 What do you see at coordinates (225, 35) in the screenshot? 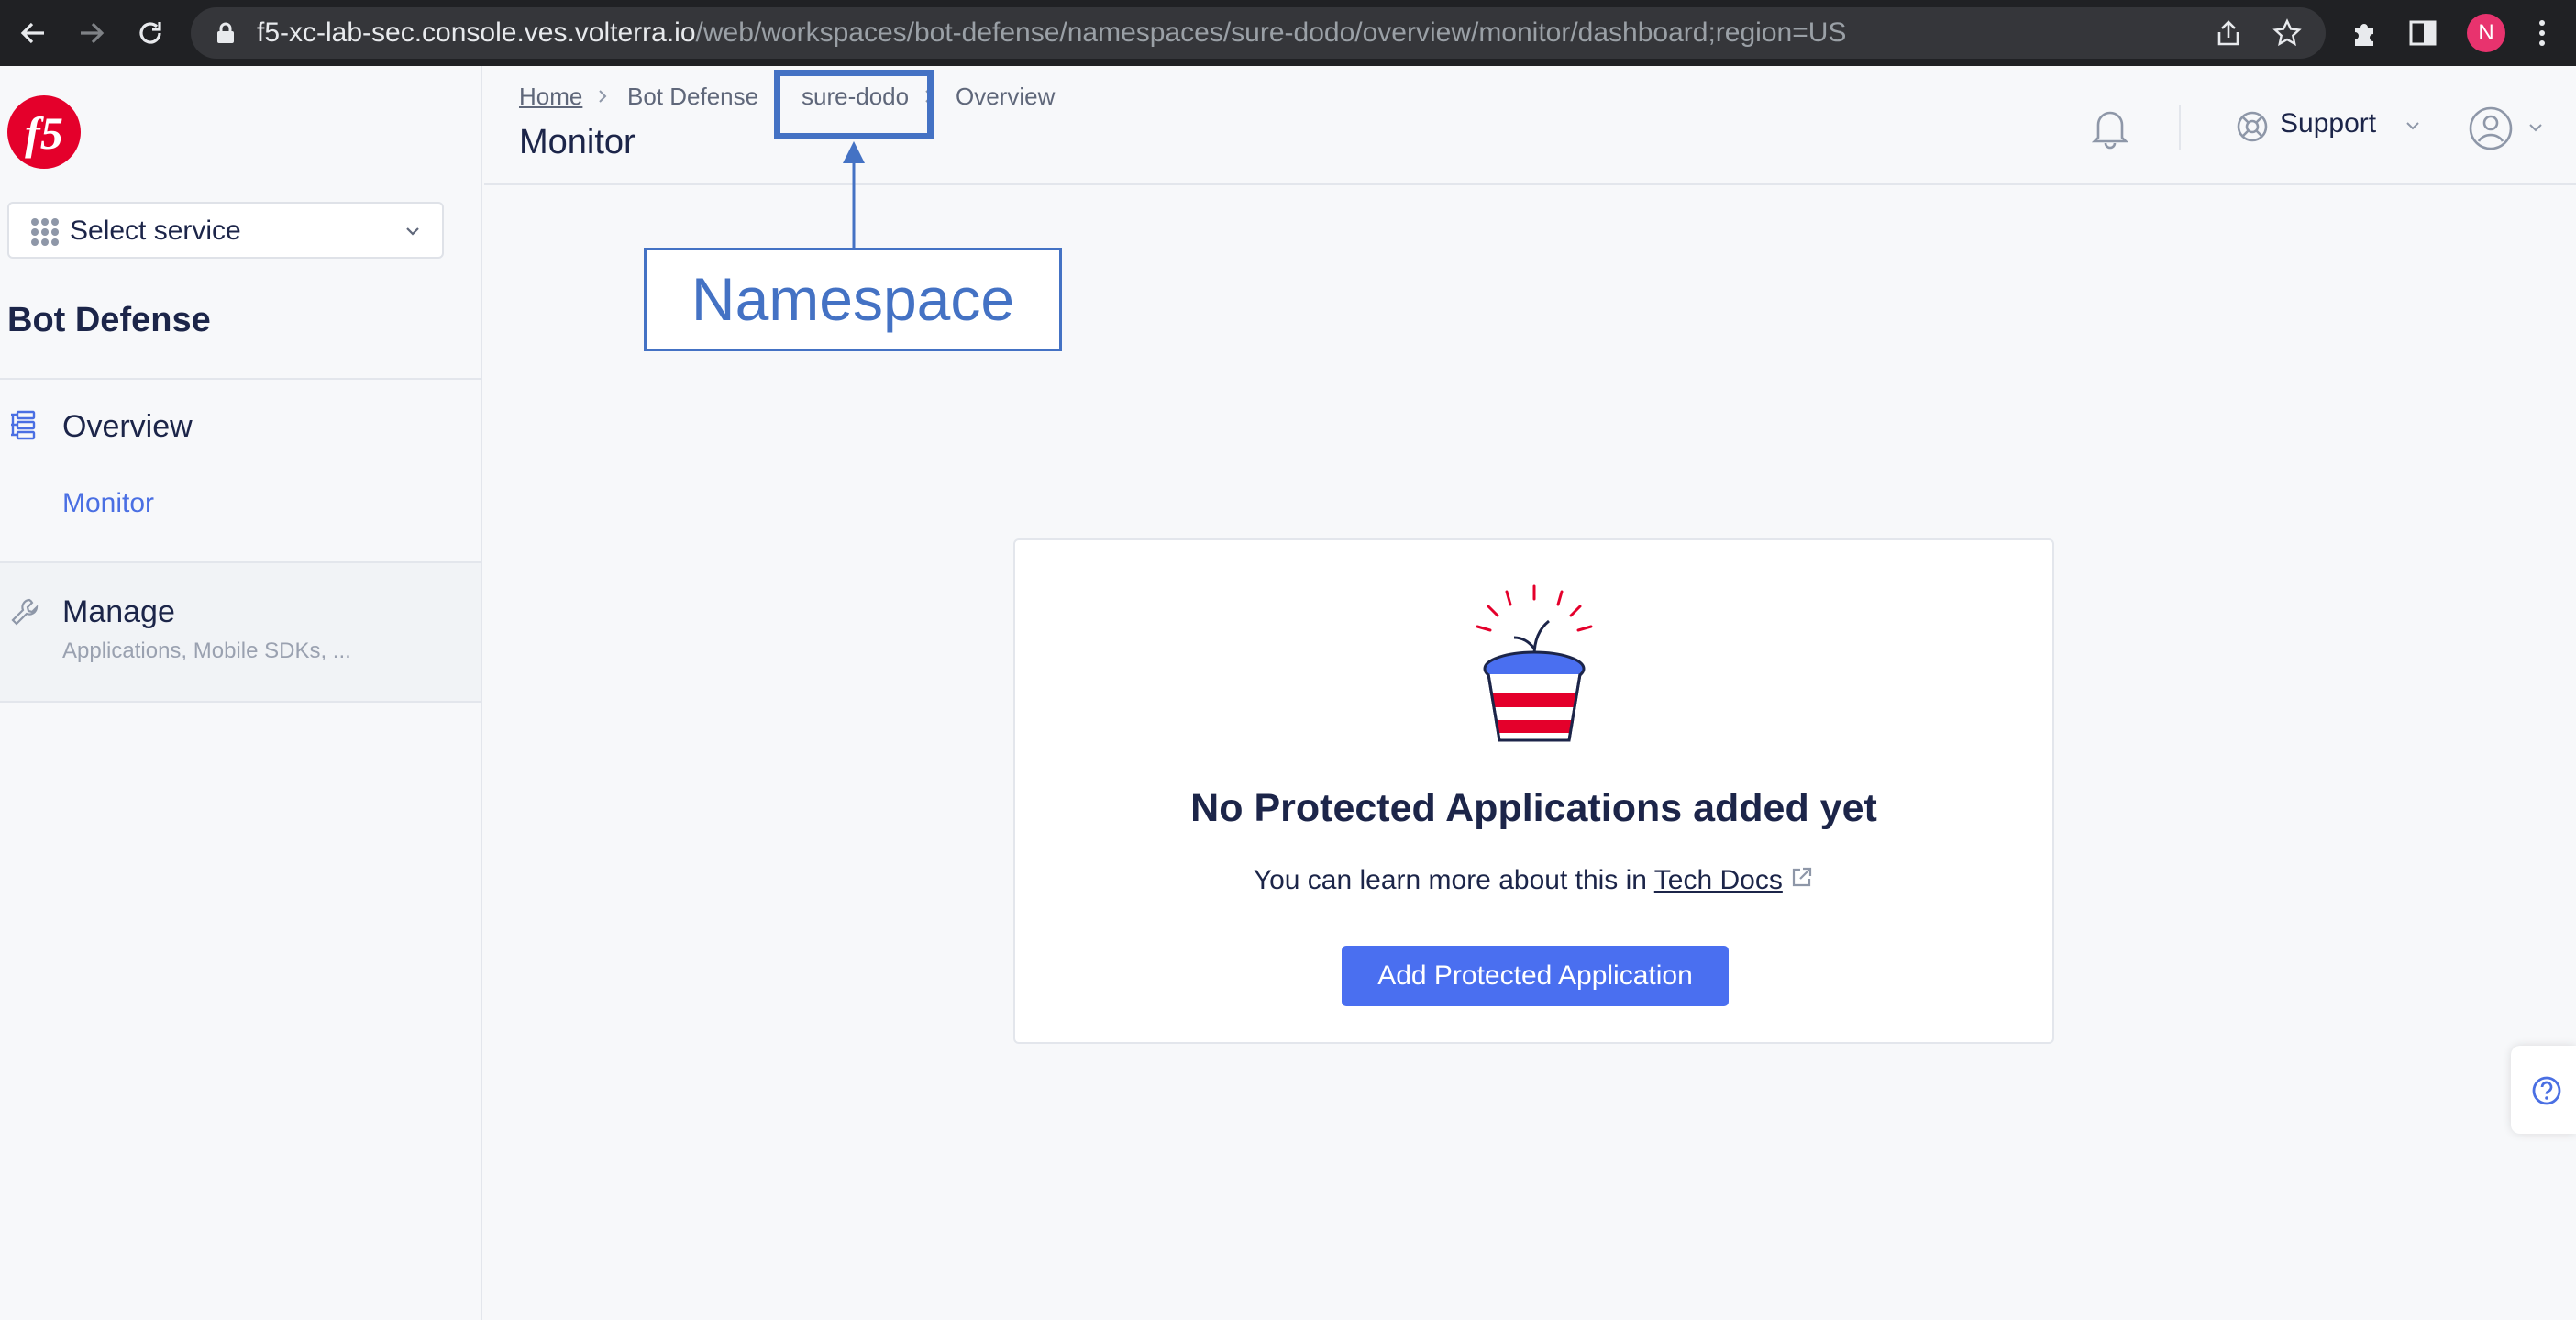
I see `lock-icon` at bounding box center [225, 35].